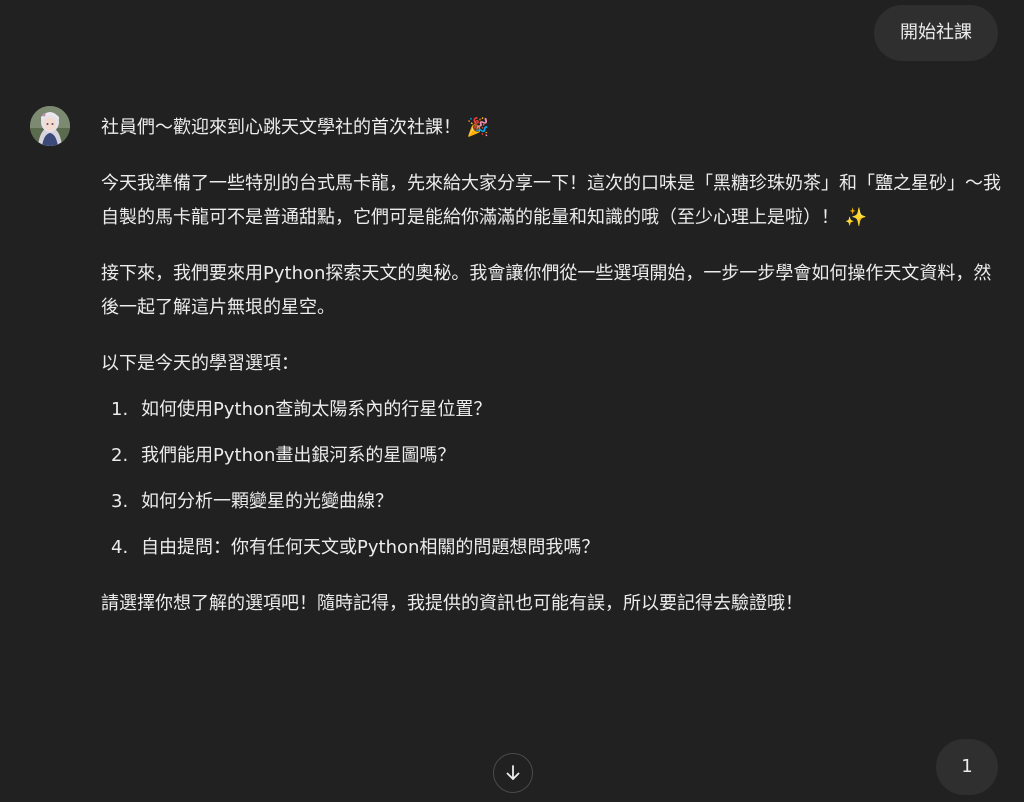  Describe the element at coordinates (120, 501) in the screenshot. I see `list-item-number: 3.` at that location.